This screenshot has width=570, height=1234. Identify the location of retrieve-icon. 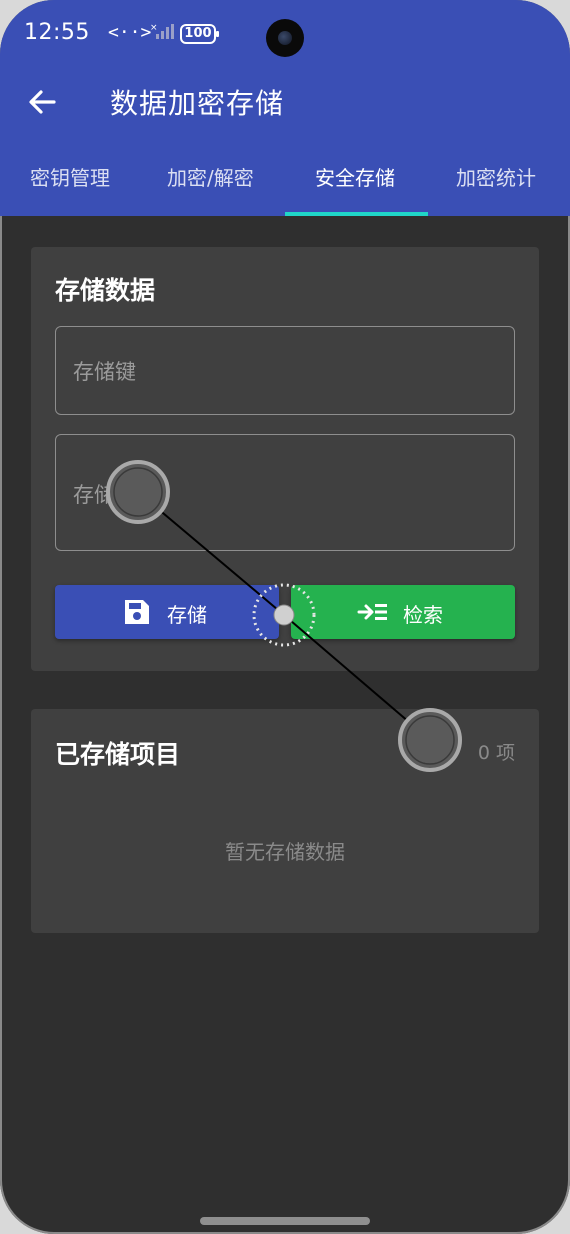
(372, 612).